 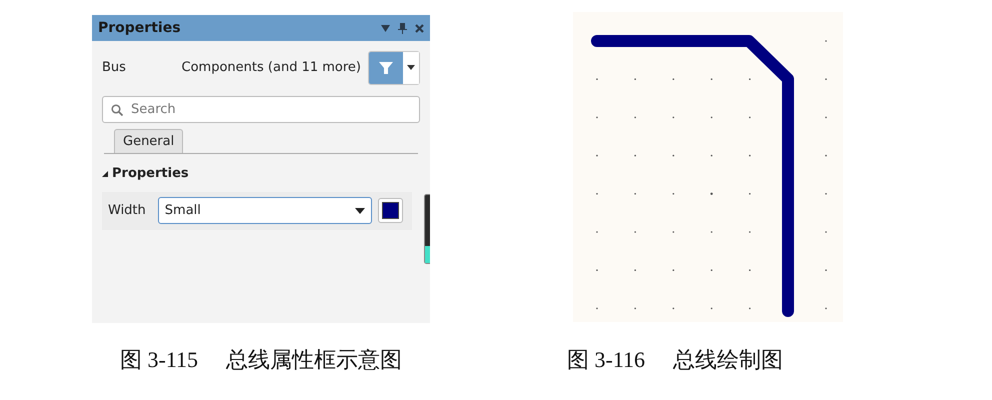 I want to click on figure-number: 图 3-115, so click(x=159, y=360).